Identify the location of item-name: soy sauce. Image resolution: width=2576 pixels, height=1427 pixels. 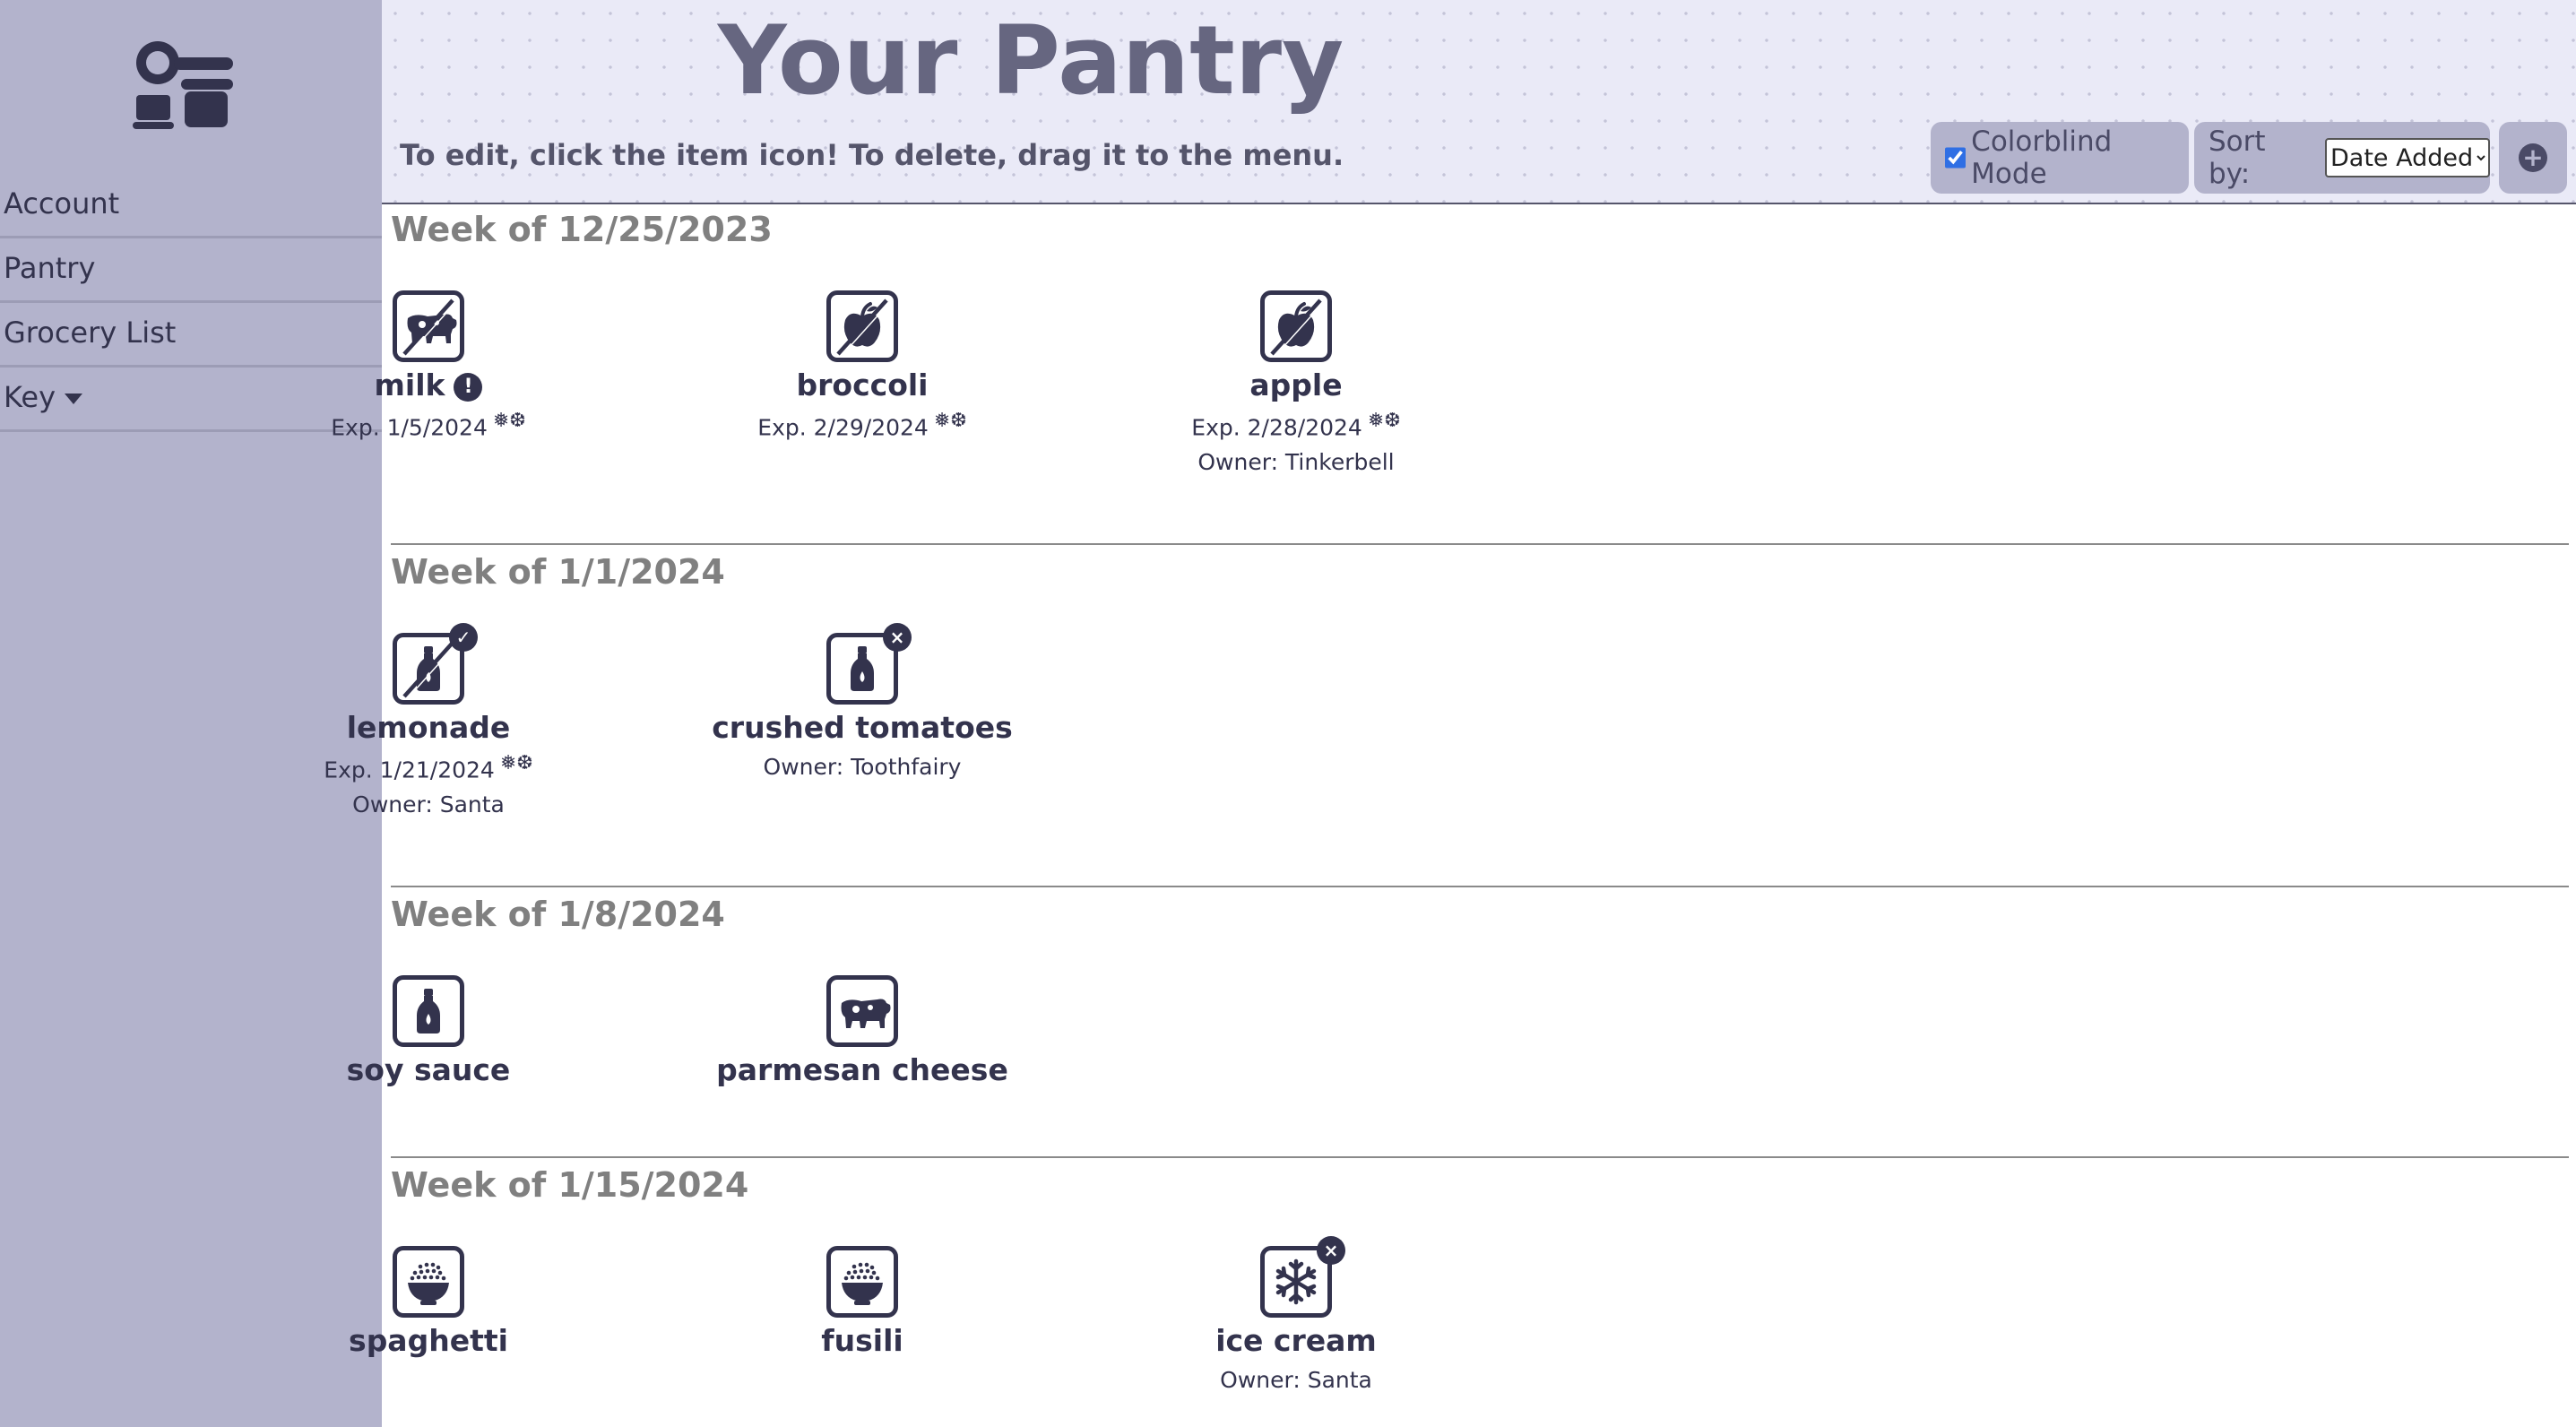
(428, 1069).